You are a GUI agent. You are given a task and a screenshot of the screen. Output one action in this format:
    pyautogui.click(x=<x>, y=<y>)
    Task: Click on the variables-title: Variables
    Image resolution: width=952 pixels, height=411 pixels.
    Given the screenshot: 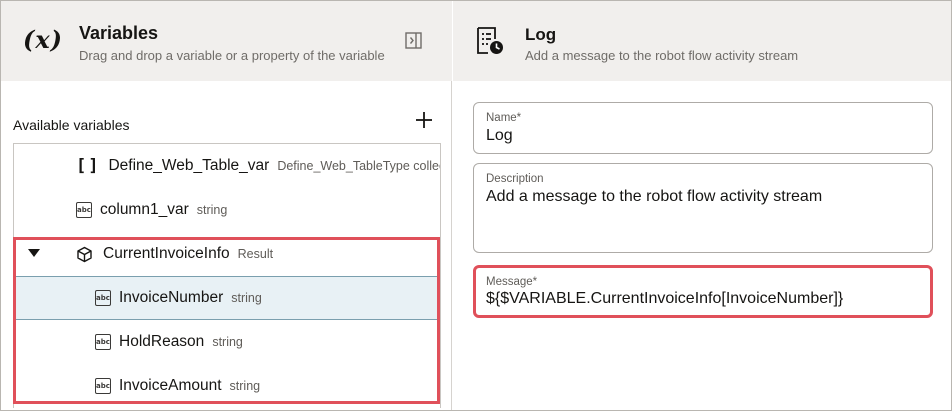 What is the action you would take?
    pyautogui.click(x=119, y=33)
    